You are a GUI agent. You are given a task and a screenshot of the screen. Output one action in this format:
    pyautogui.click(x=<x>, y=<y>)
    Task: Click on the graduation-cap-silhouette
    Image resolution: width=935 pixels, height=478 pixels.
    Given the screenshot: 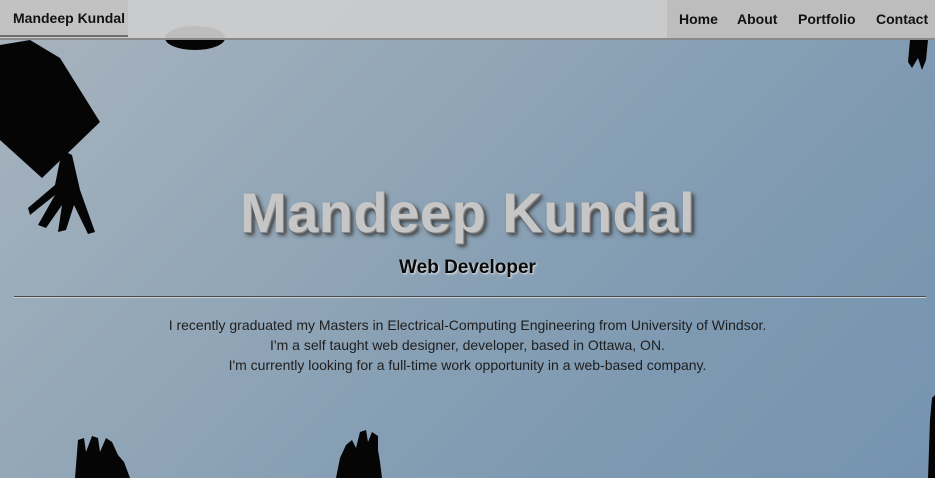 What is the action you would take?
    pyautogui.click(x=918, y=55)
    